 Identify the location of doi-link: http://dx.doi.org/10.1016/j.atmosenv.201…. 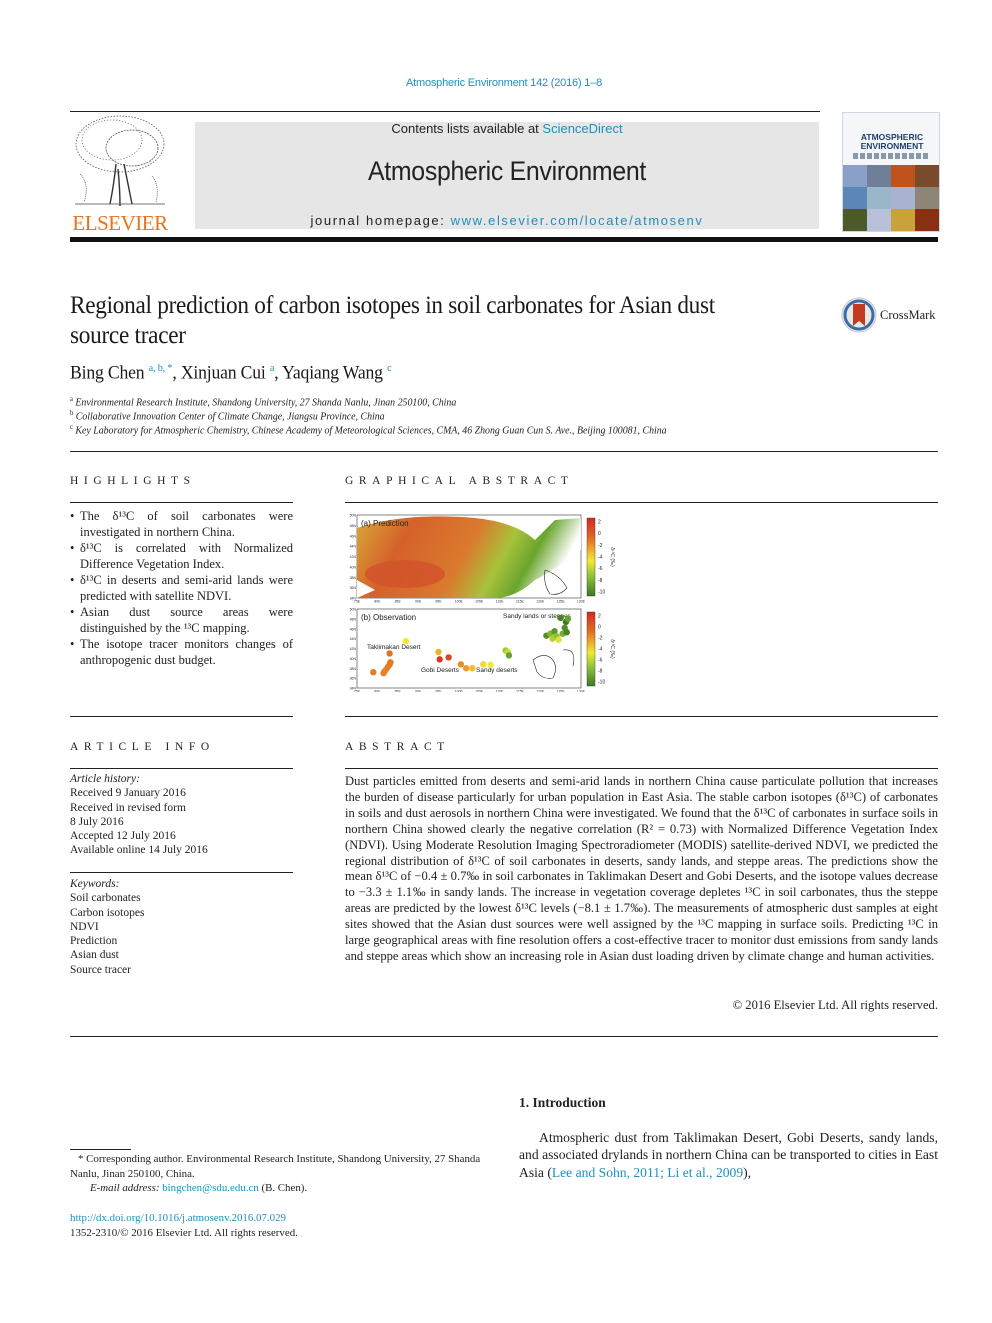
(178, 1218).